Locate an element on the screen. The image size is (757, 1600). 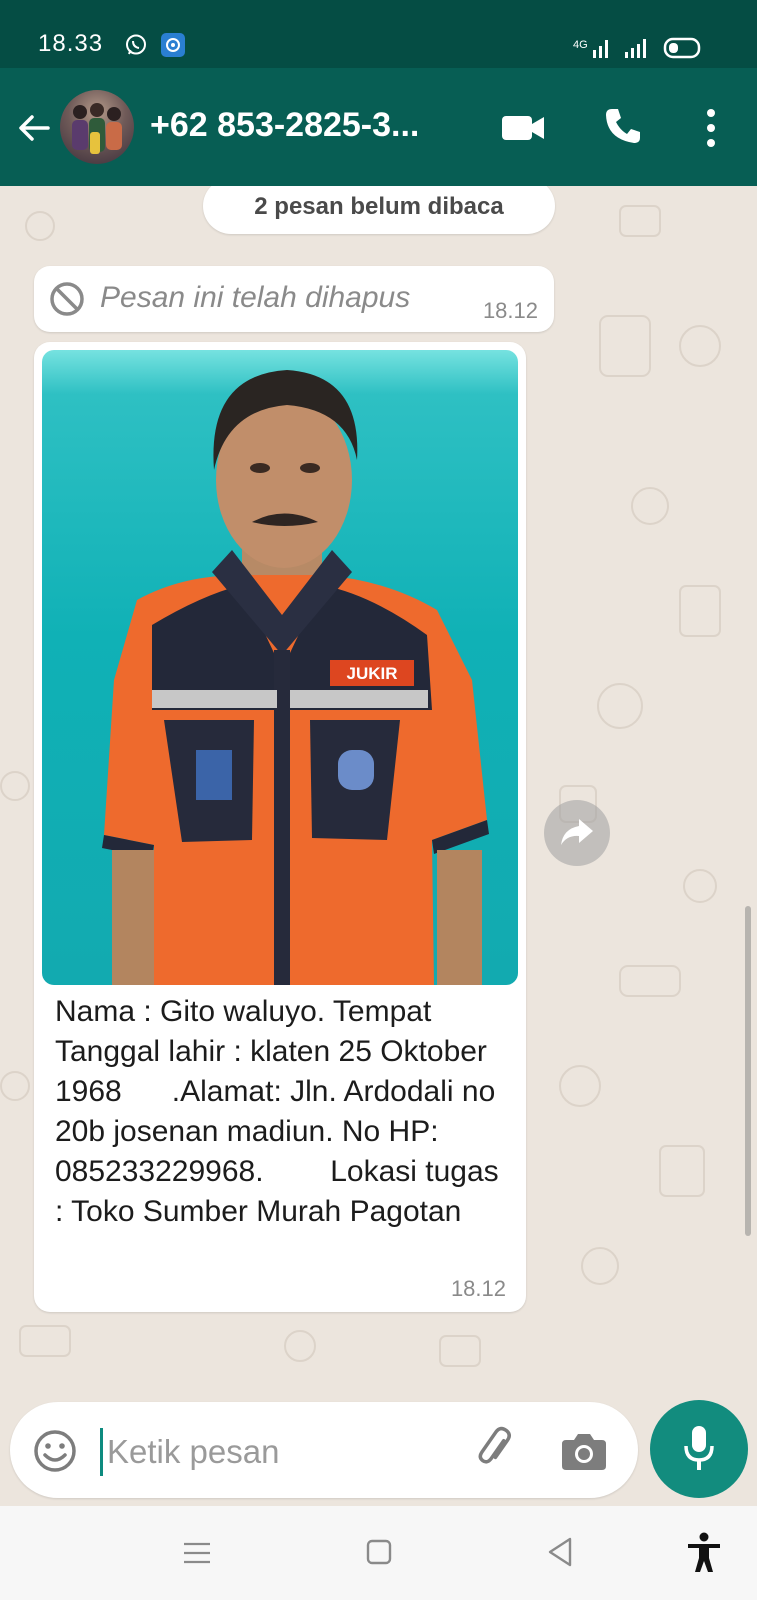
signal-battery-icons: 4G is located at coordinates (637, 48).